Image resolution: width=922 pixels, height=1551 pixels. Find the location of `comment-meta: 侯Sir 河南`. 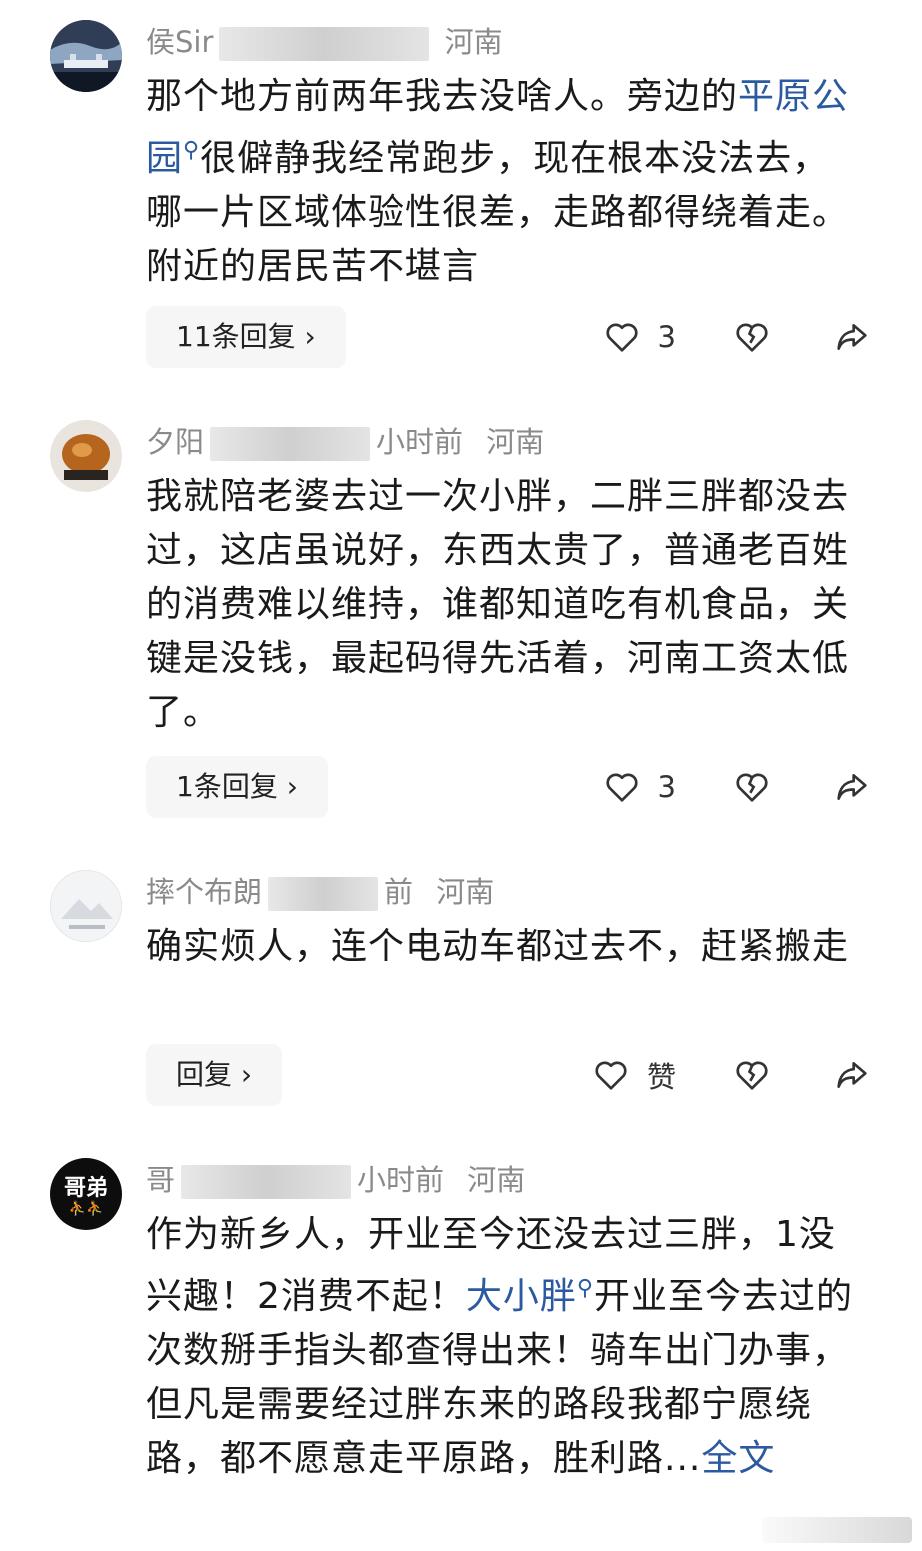

comment-meta: 侯Sir 河南 is located at coordinates (324, 42).